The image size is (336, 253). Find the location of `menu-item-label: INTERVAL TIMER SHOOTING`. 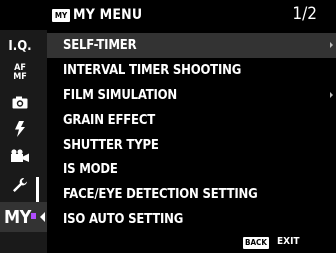

menu-item-label: INTERVAL TIMER SHOOTING is located at coordinates (152, 70).